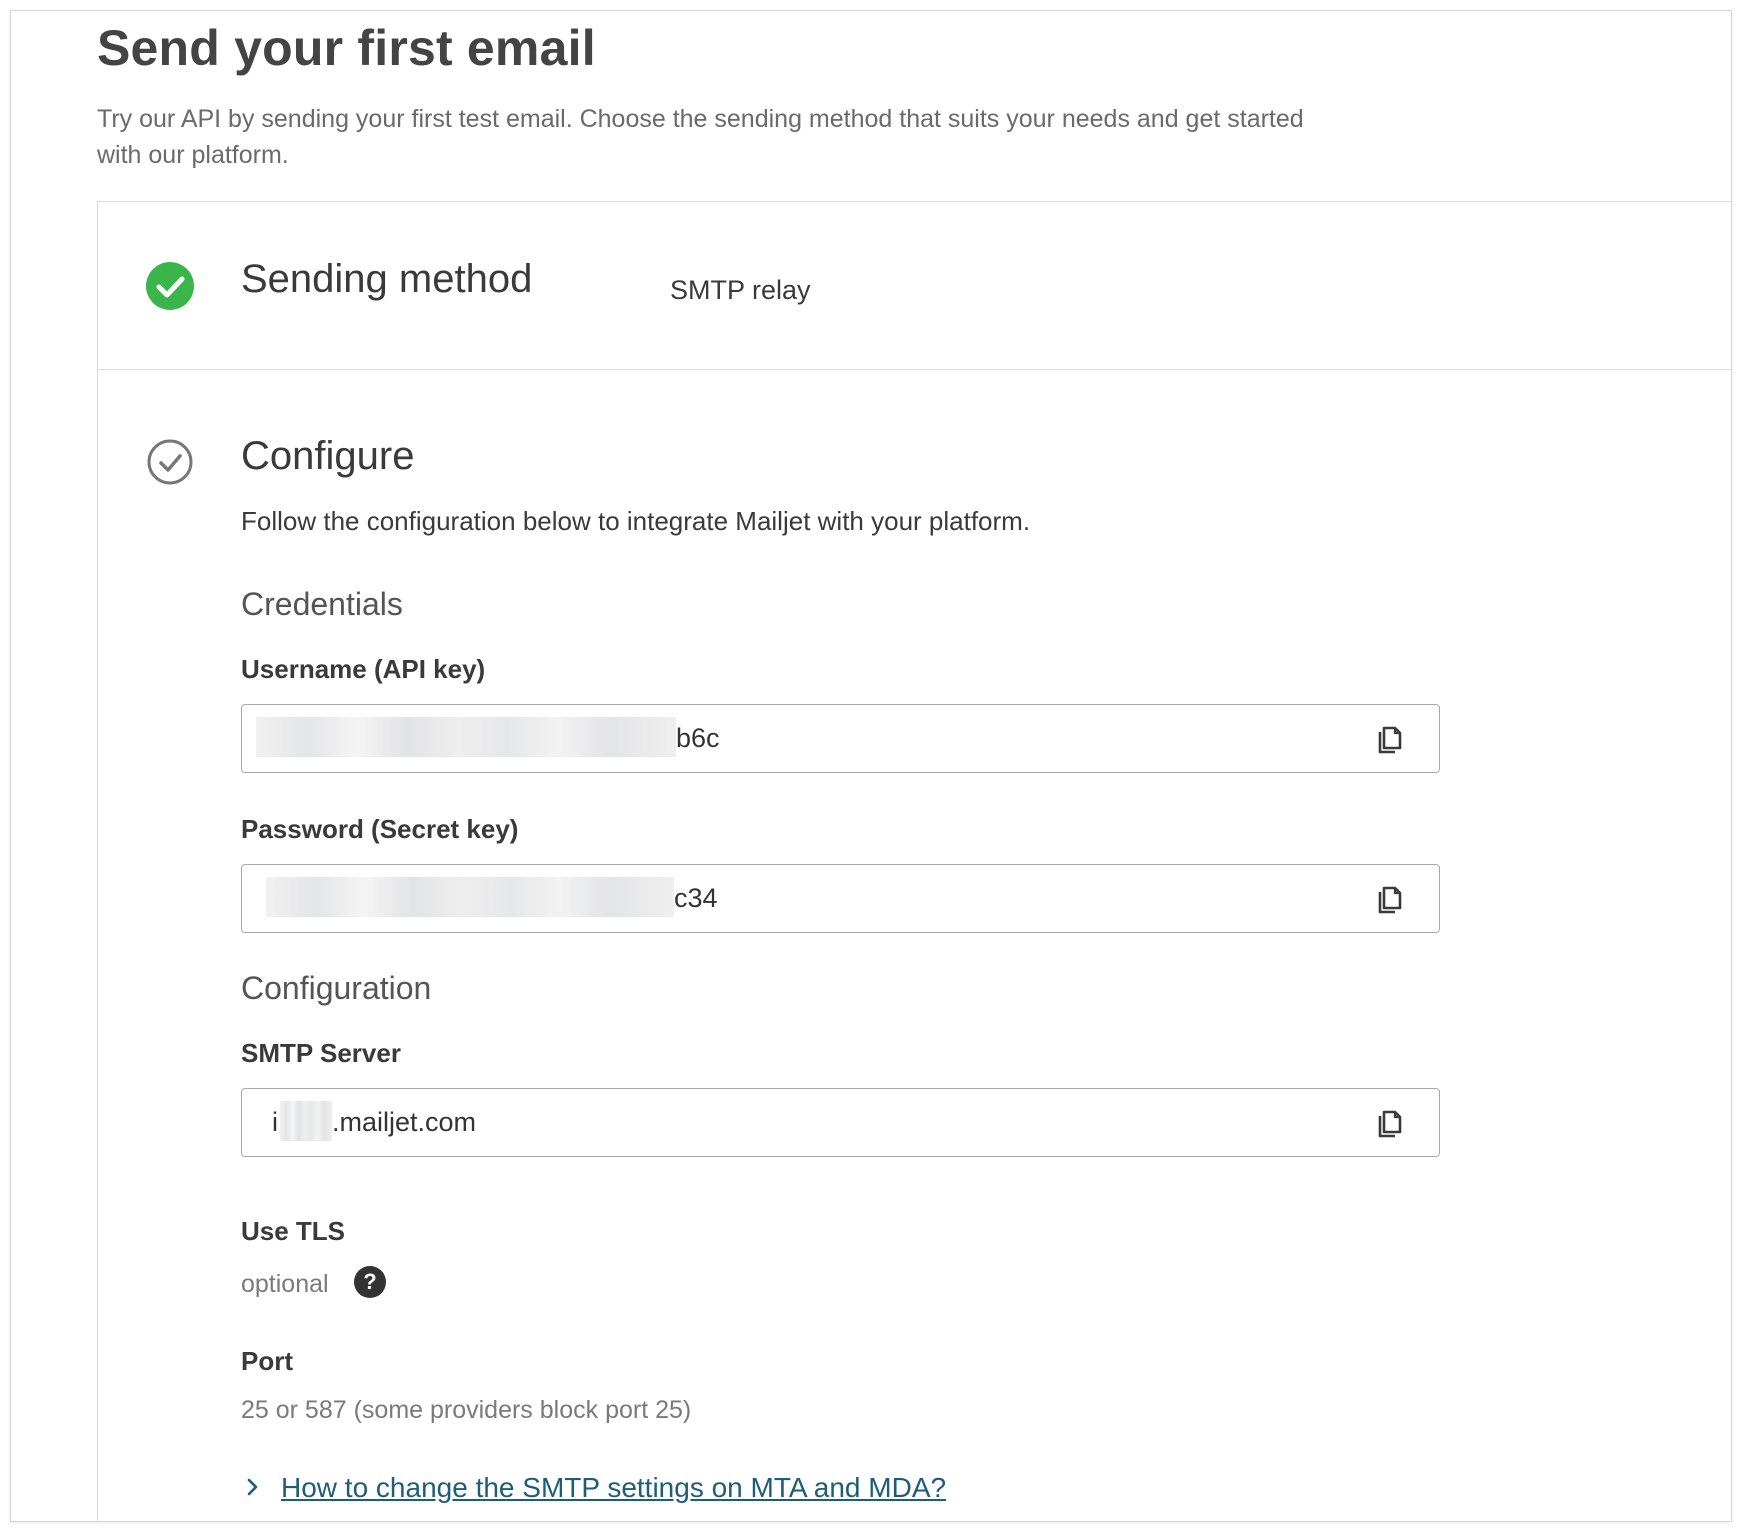  What do you see at coordinates (170, 286) in the screenshot?
I see `check-circle-filled-icon` at bounding box center [170, 286].